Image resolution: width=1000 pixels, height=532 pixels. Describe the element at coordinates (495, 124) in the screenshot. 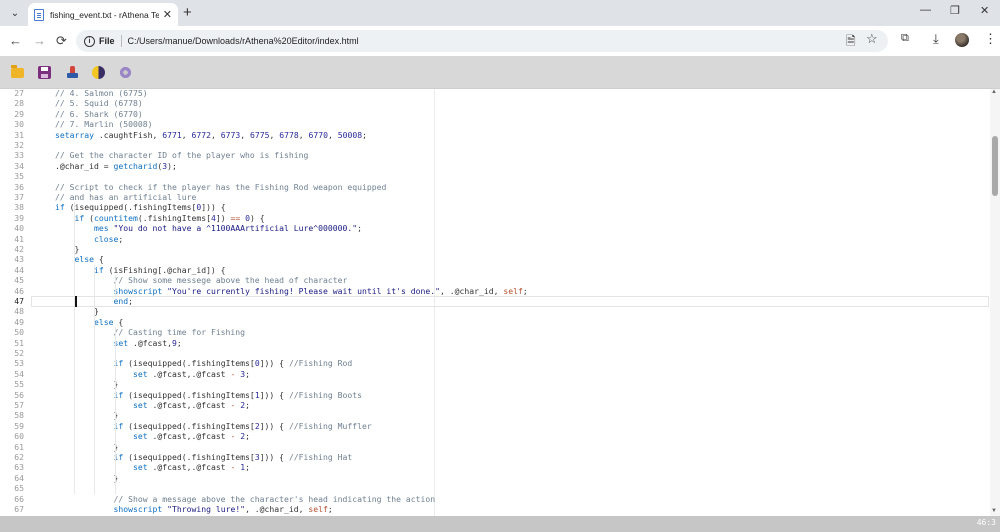

I see `code-line: 30 // 7. Marlin (50008)` at that location.